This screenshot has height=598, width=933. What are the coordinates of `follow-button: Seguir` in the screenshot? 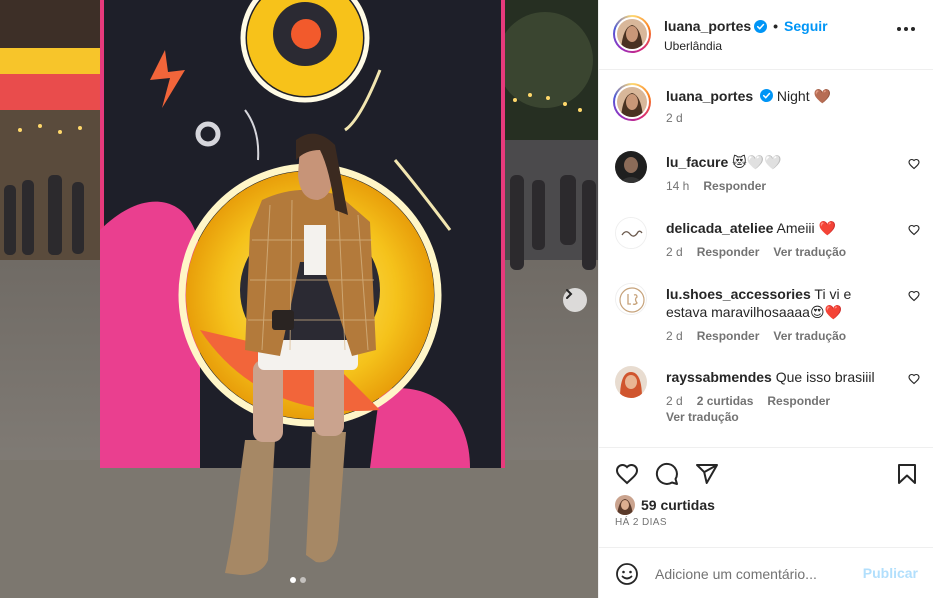 It's located at (806, 26).